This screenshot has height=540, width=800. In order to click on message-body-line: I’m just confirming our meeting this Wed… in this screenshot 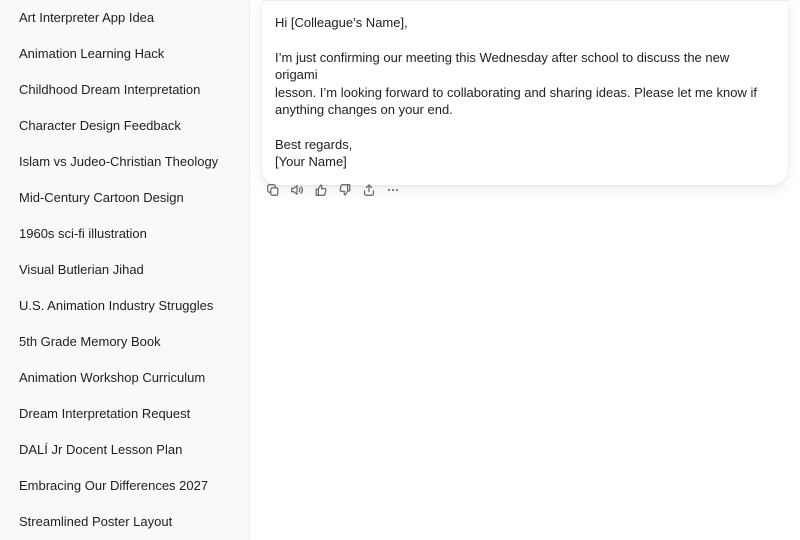, I will do `click(502, 66)`.